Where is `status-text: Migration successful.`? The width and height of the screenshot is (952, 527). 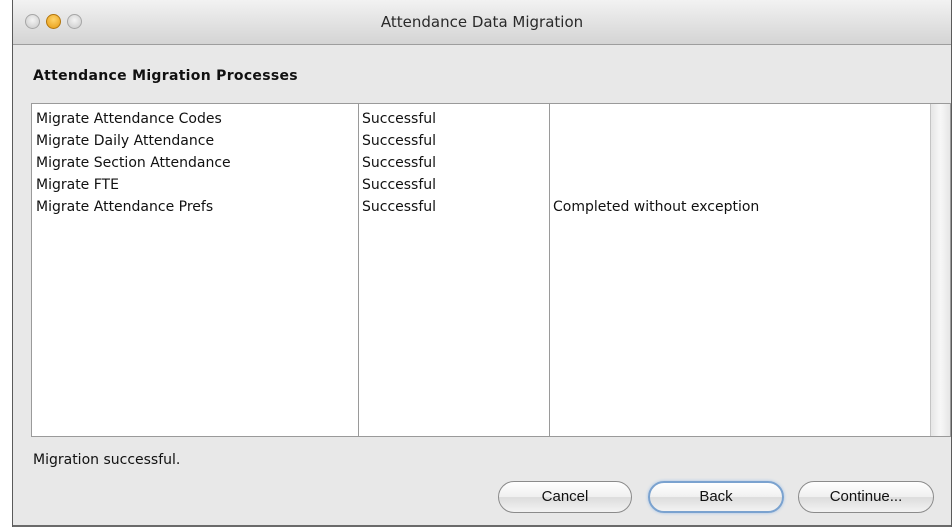
status-text: Migration successful. is located at coordinates (107, 460).